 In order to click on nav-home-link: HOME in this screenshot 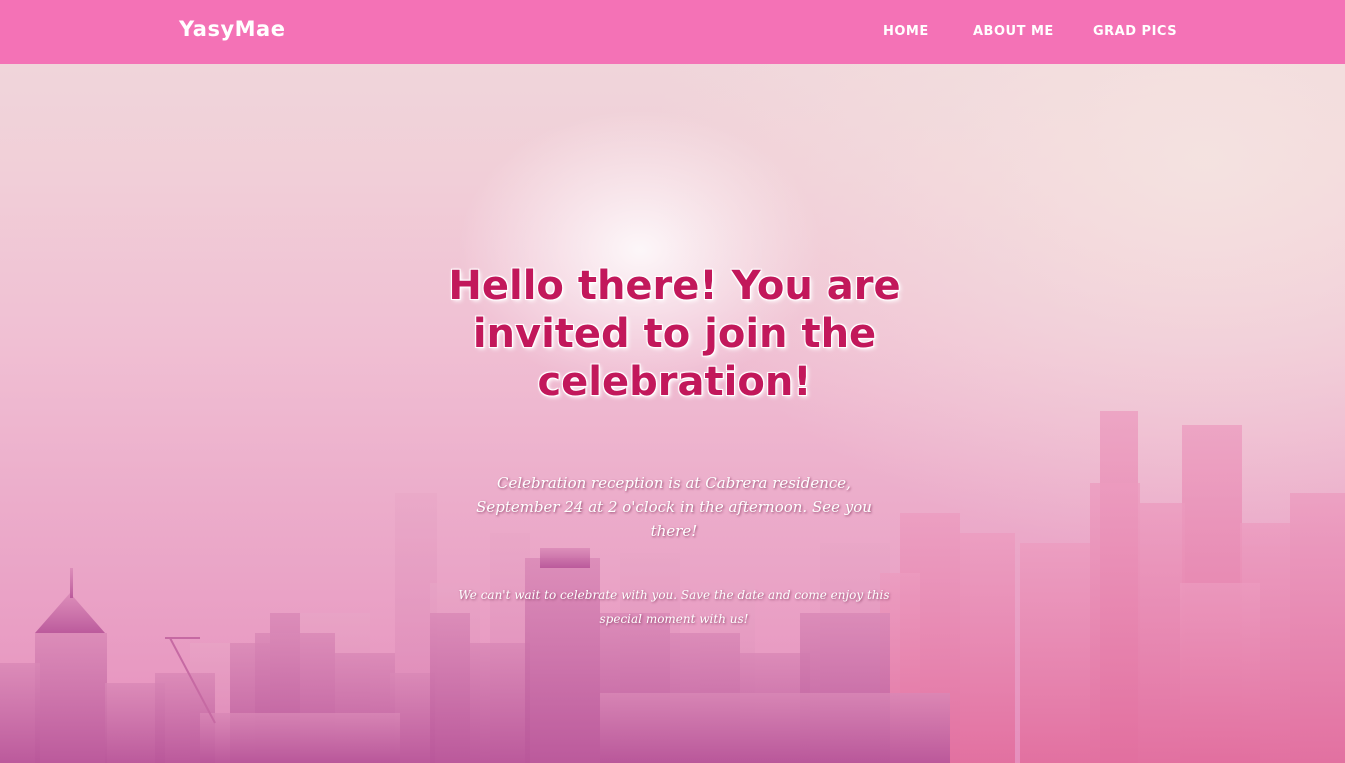, I will do `click(906, 31)`.